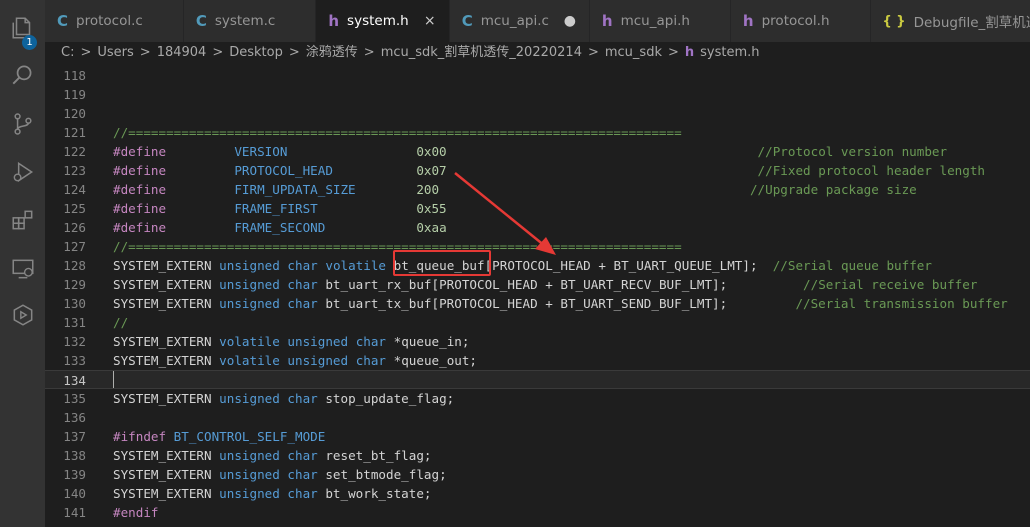 The width and height of the screenshot is (1030, 527). Describe the element at coordinates (74, 170) in the screenshot. I see `line-number: 123` at that location.